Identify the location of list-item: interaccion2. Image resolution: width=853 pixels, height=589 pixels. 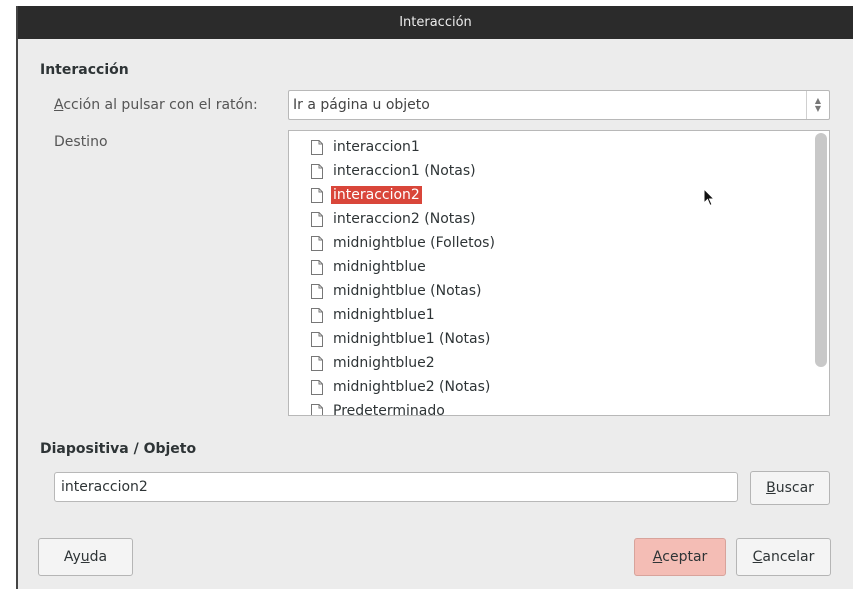
(366, 195).